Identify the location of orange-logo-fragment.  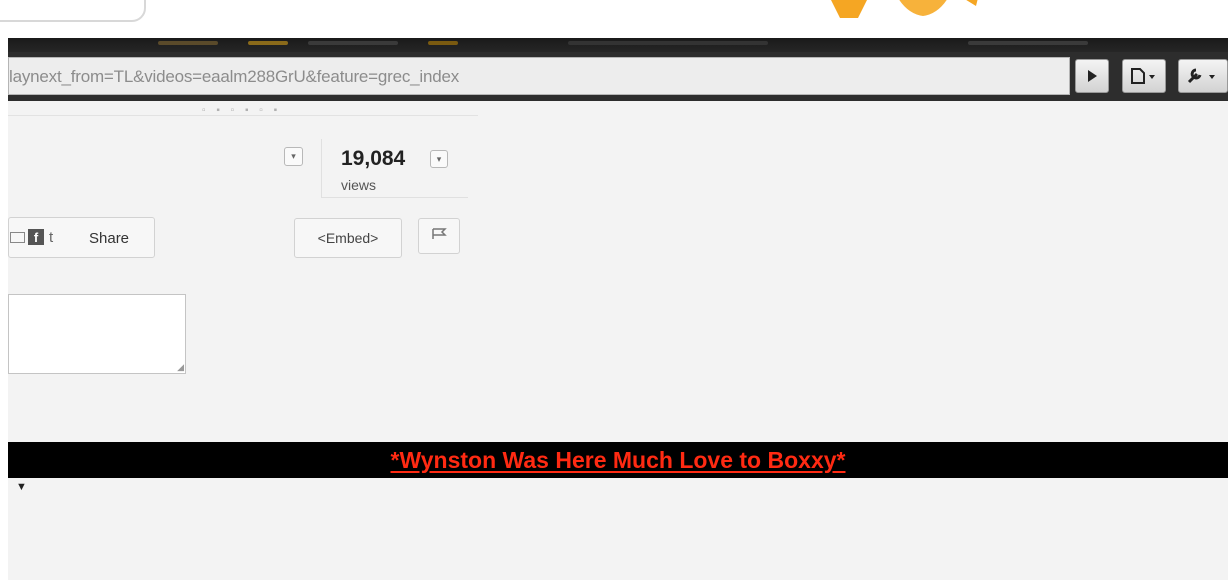
(904, 9).